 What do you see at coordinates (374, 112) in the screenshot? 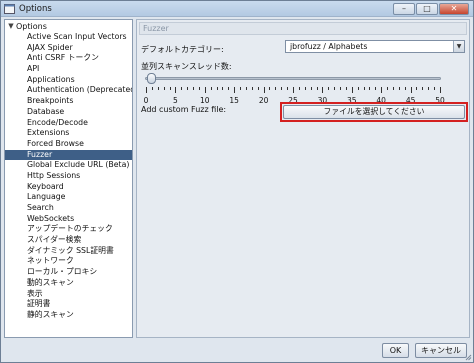
I see `choose-file-button: ファイルを選択してください` at bounding box center [374, 112].